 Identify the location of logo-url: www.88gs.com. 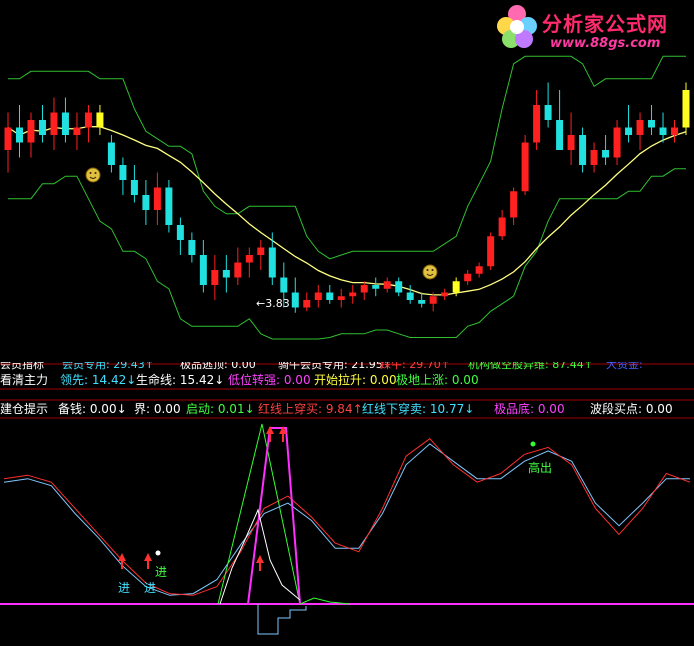
(605, 43).